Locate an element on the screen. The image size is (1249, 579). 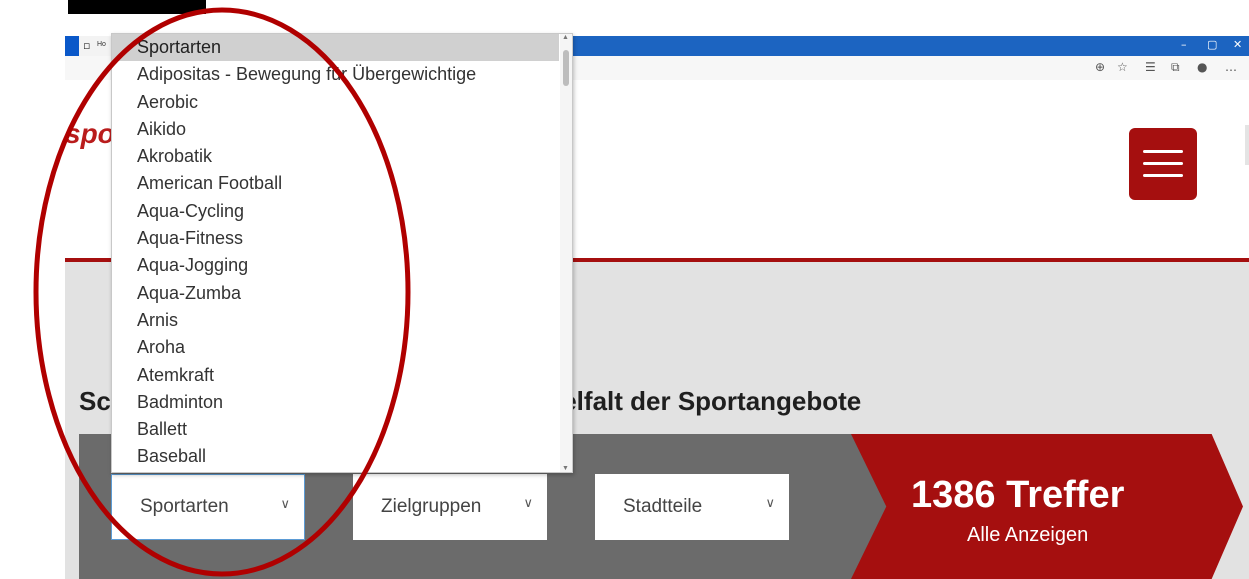
favorites-icon: ☰ is located at coordinates (1150, 67).